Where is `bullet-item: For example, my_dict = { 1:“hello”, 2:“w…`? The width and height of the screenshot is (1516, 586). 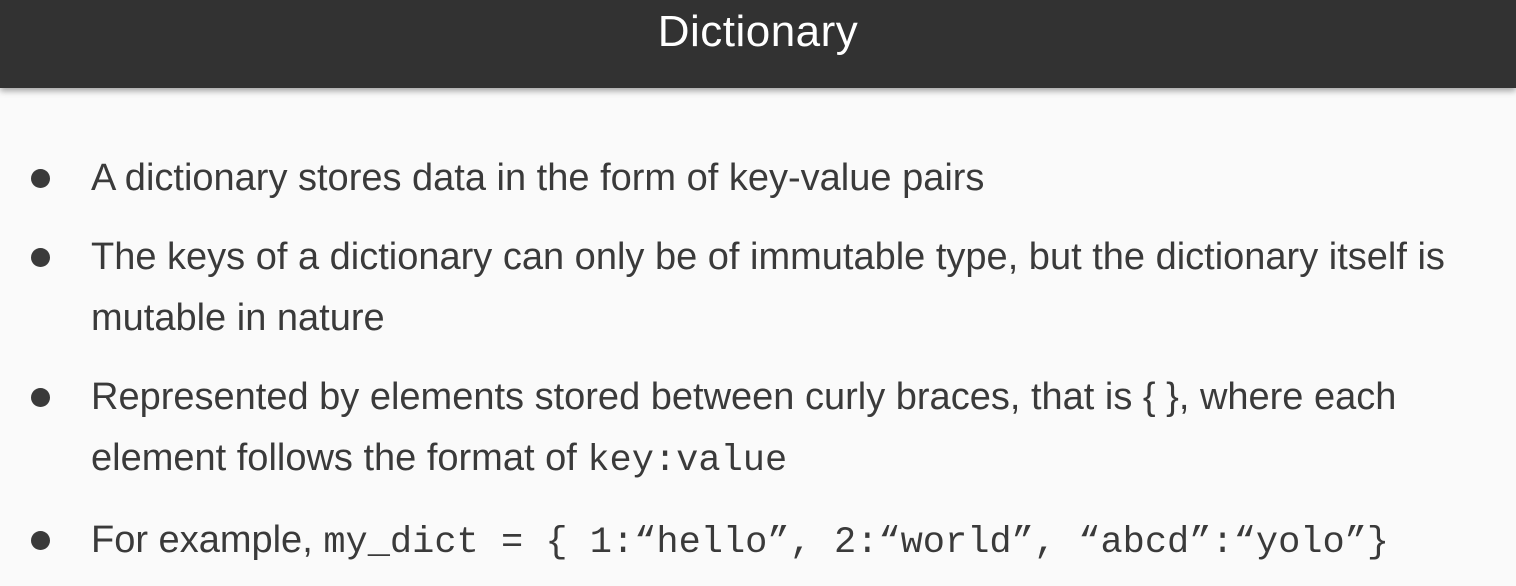 bullet-item: For example, my_dict = { 1:“hello”, 2:“w… is located at coordinates (758, 542).